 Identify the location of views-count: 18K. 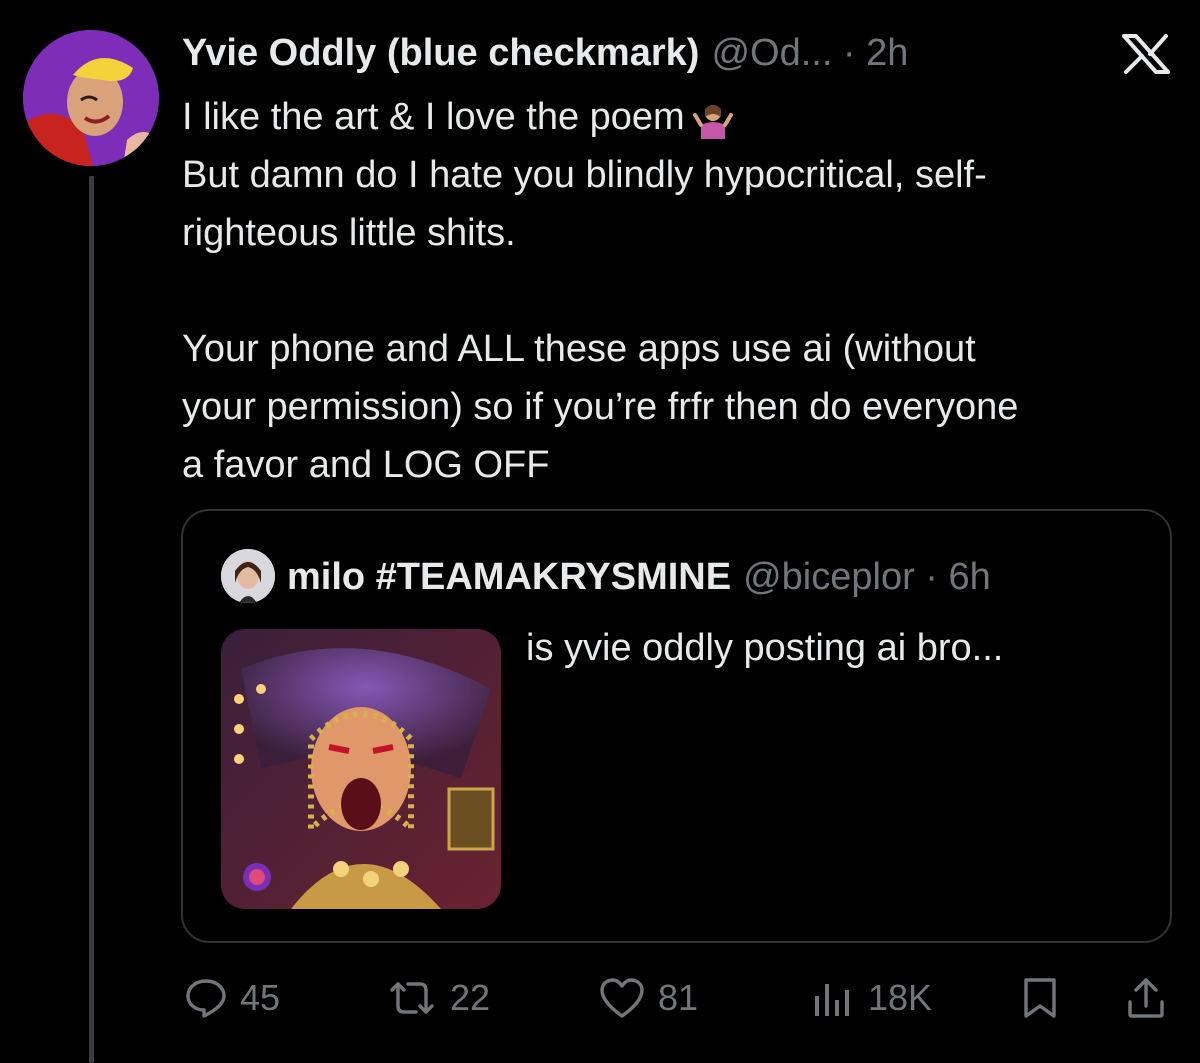
(900, 997).